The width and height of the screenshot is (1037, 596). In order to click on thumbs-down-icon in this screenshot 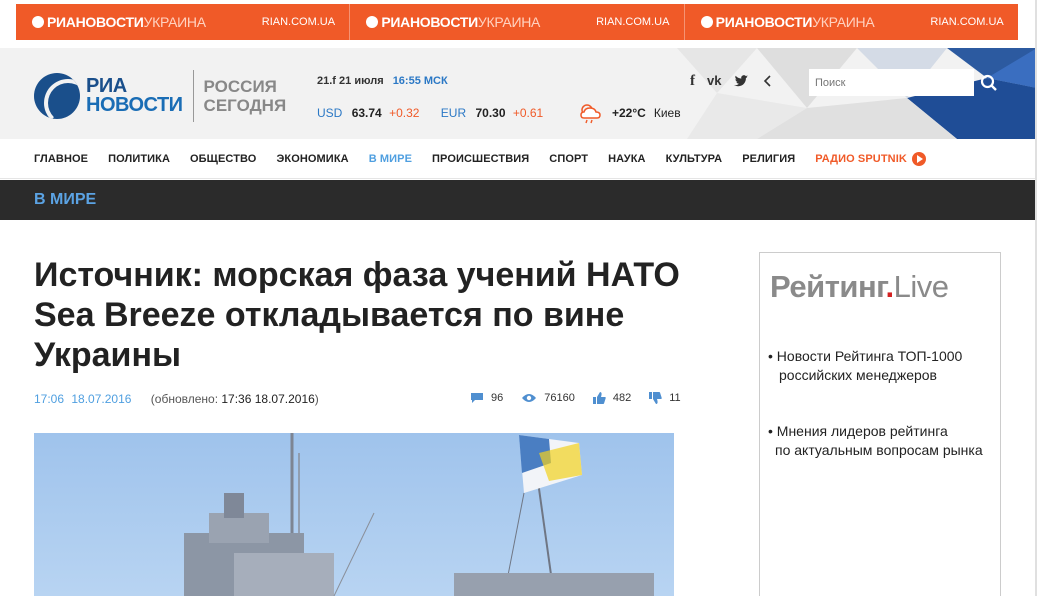, I will do `click(655, 398)`.